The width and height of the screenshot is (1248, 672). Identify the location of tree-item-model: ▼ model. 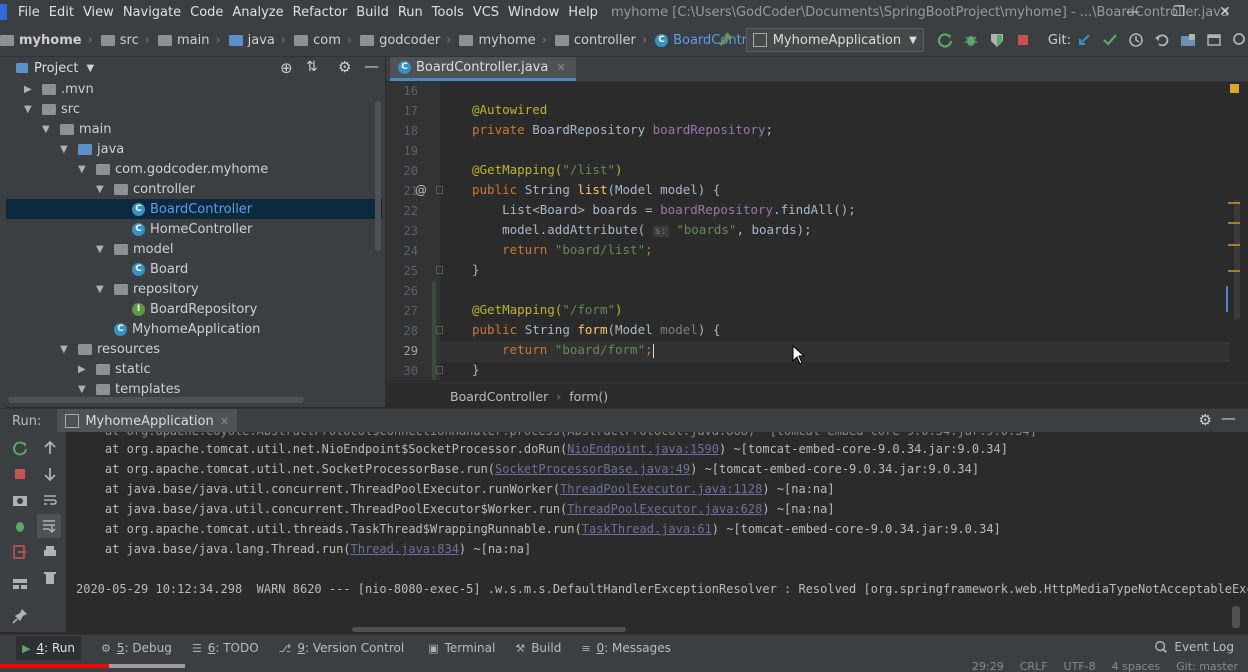
(188, 249).